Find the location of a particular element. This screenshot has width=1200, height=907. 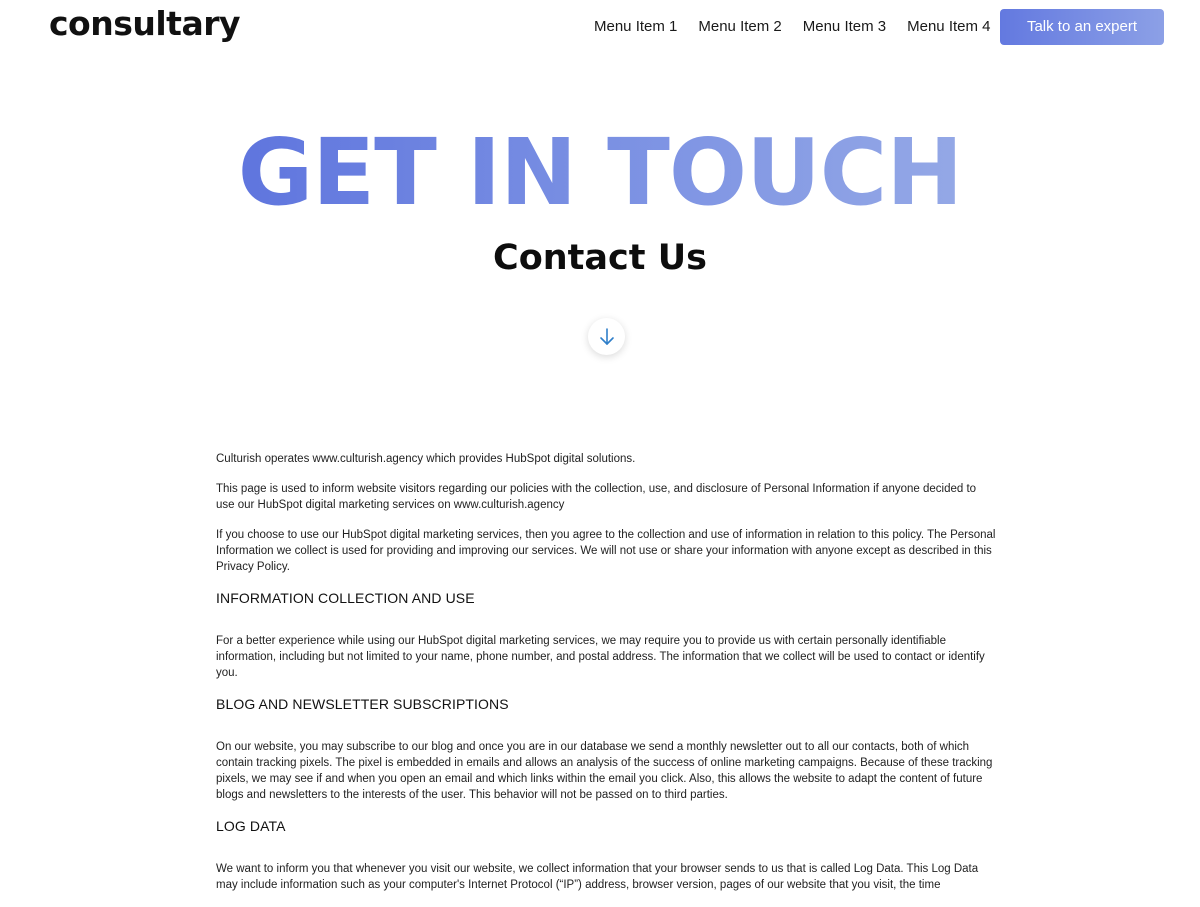

nav-menu-item-1: Menu Item 1 is located at coordinates (635, 27).